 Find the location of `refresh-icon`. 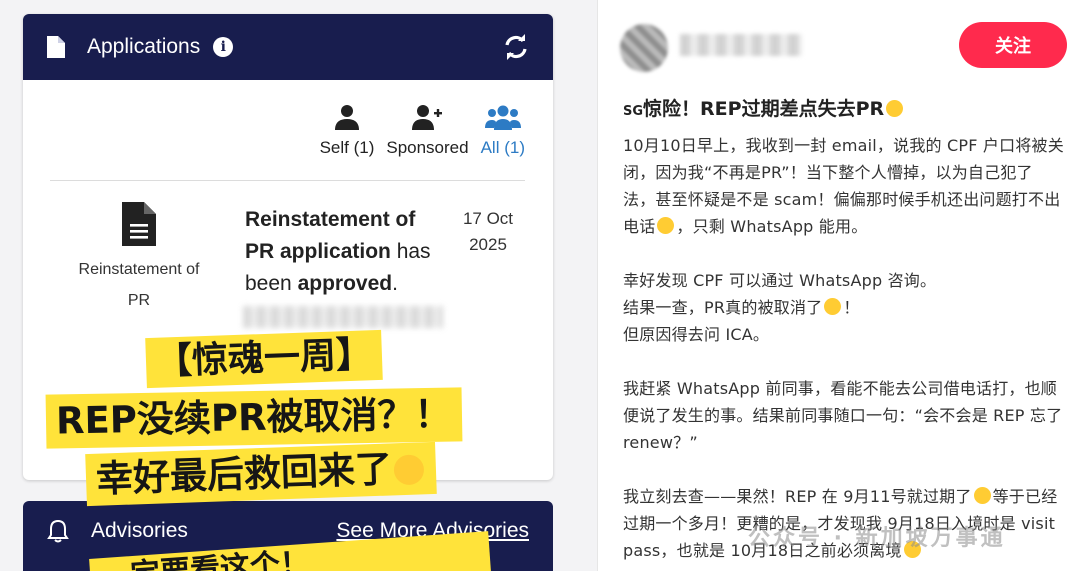

refresh-icon is located at coordinates (516, 47).